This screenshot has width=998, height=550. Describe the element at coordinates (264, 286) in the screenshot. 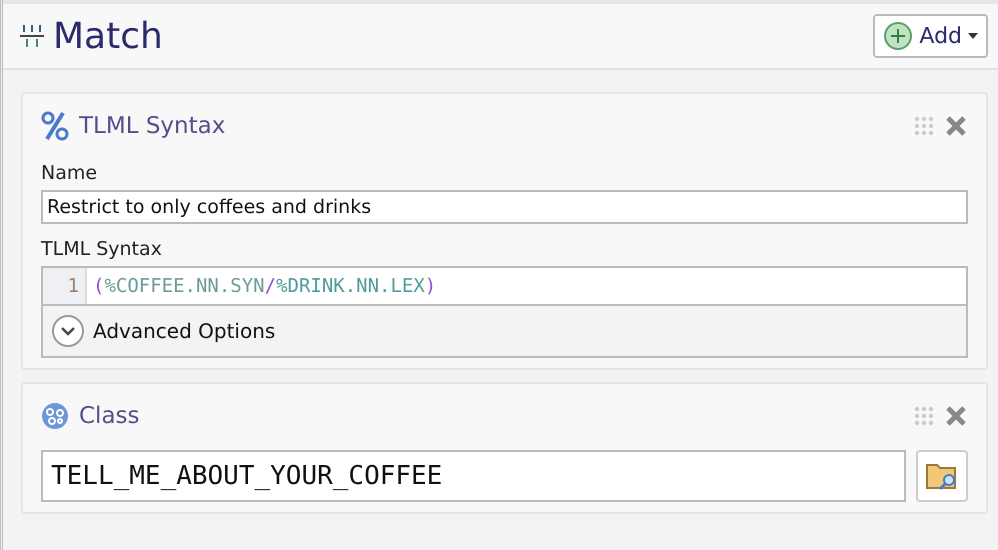

I see `code-line: (%COFFEE.NN.SYN/%DRINK.NN.LEX)` at that location.